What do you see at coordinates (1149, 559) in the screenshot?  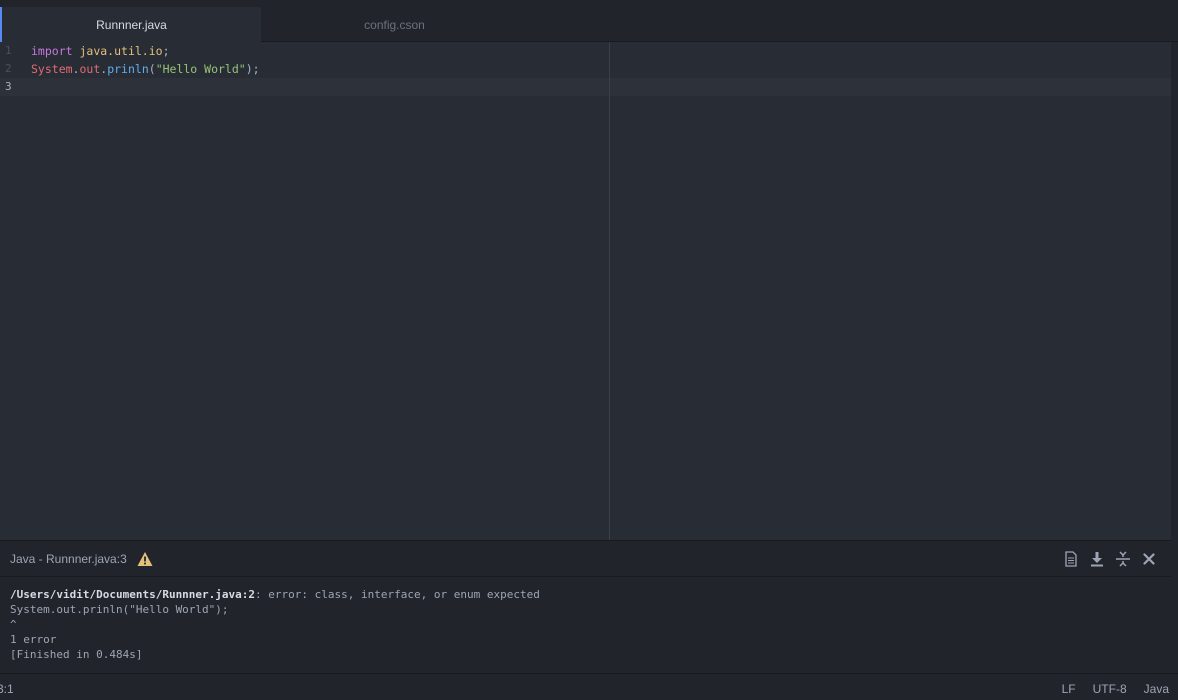 I see `close-icon` at bounding box center [1149, 559].